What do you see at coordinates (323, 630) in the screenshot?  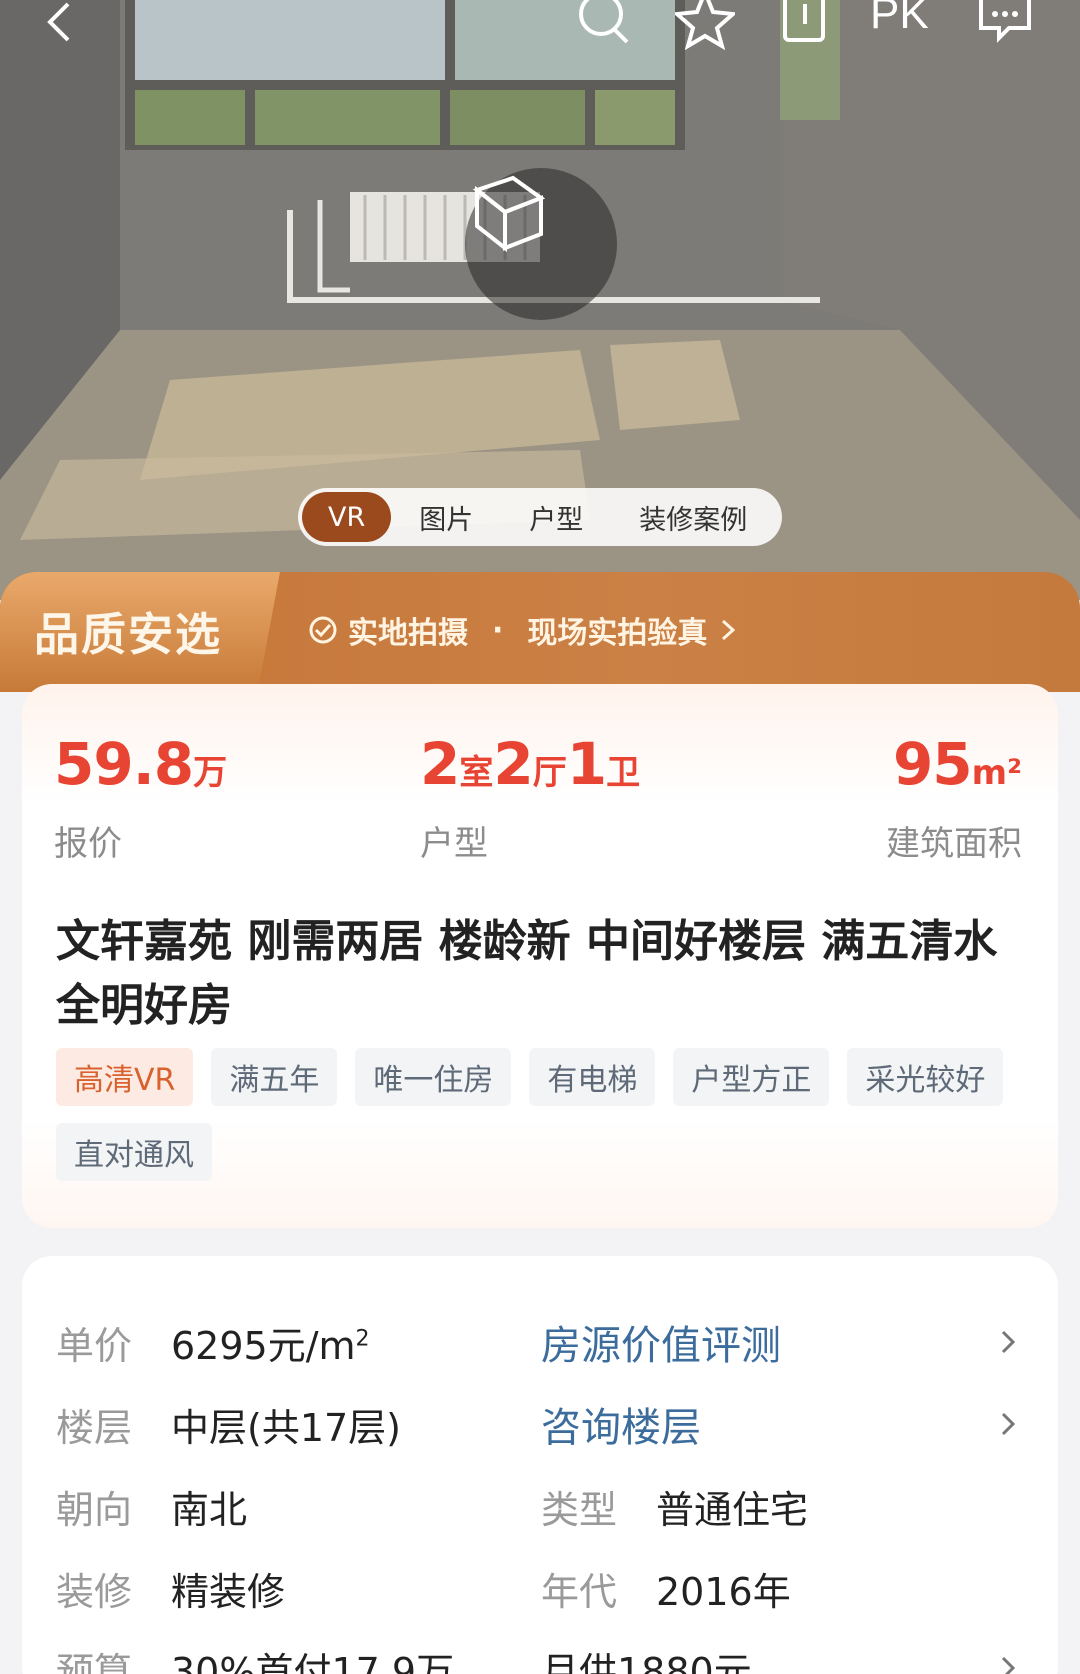 I see `check-circle-icon` at bounding box center [323, 630].